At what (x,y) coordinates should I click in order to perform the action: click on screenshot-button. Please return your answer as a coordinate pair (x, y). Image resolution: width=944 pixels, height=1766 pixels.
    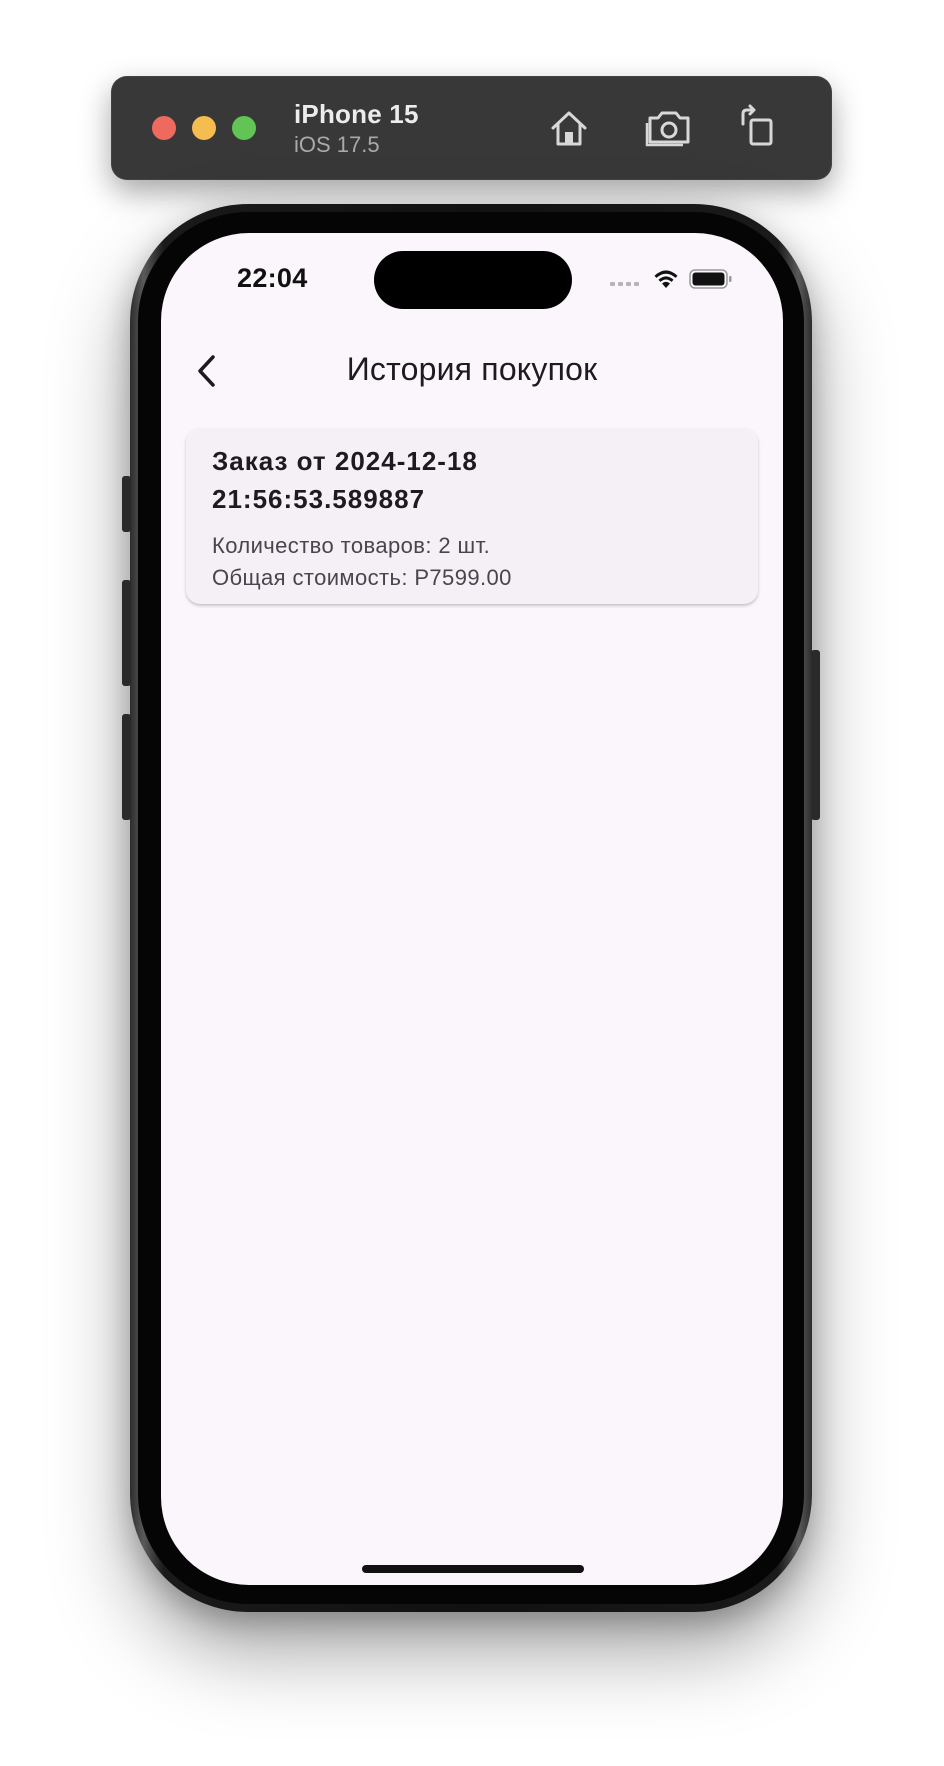
    Looking at the image, I should click on (669, 128).